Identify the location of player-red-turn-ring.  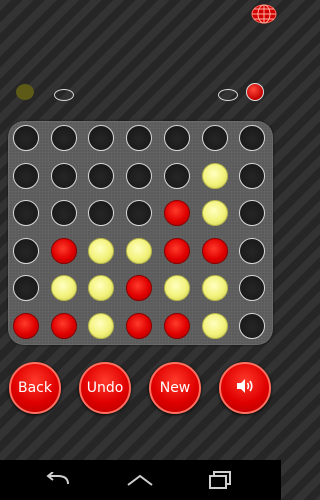
(228, 95).